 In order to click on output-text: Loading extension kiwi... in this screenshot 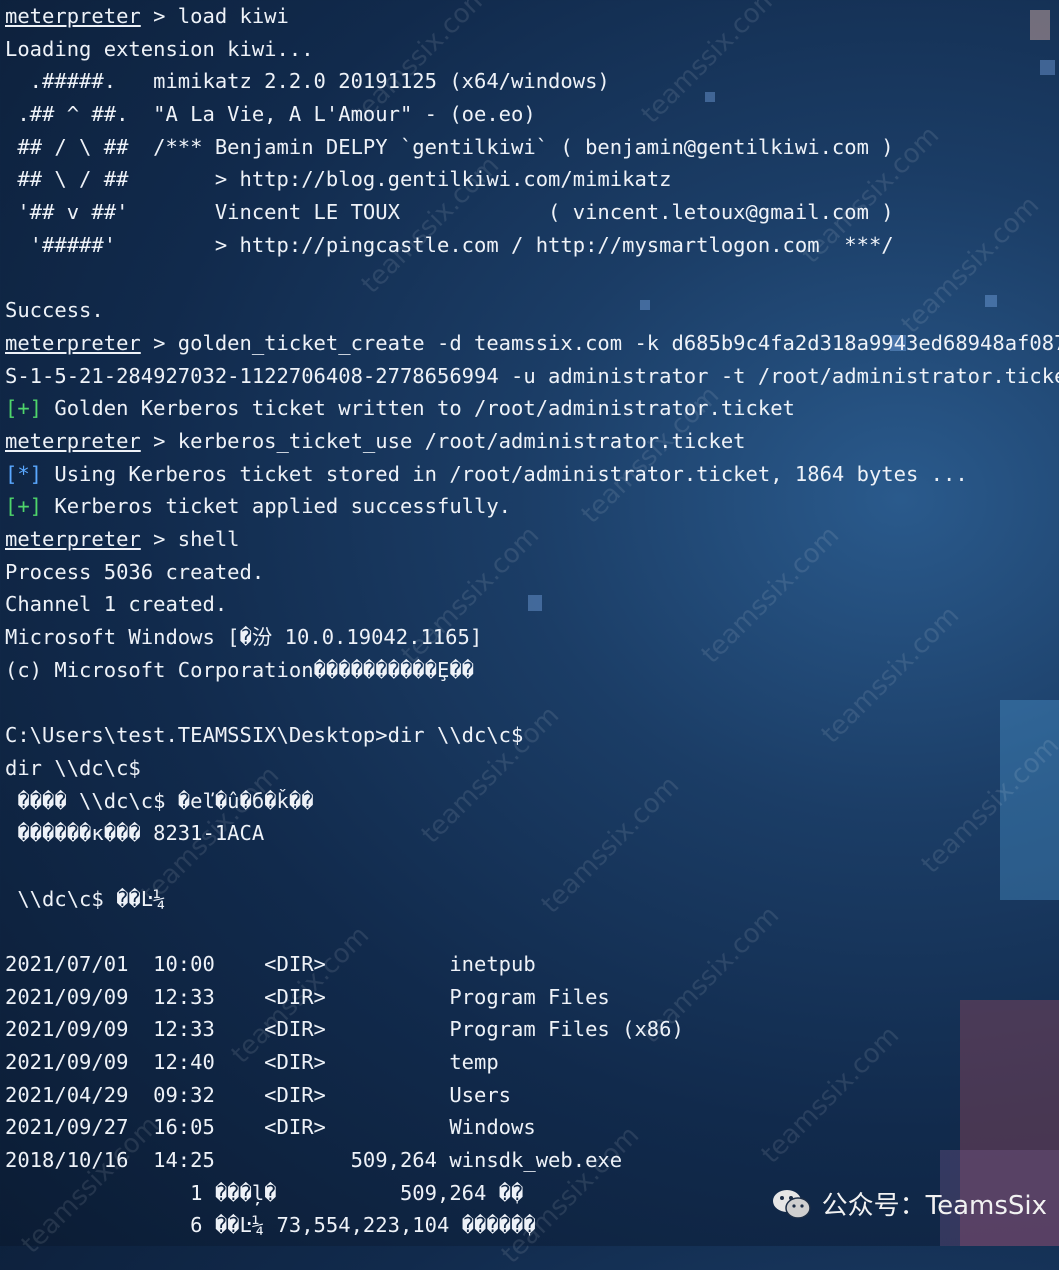, I will do `click(159, 48)`.